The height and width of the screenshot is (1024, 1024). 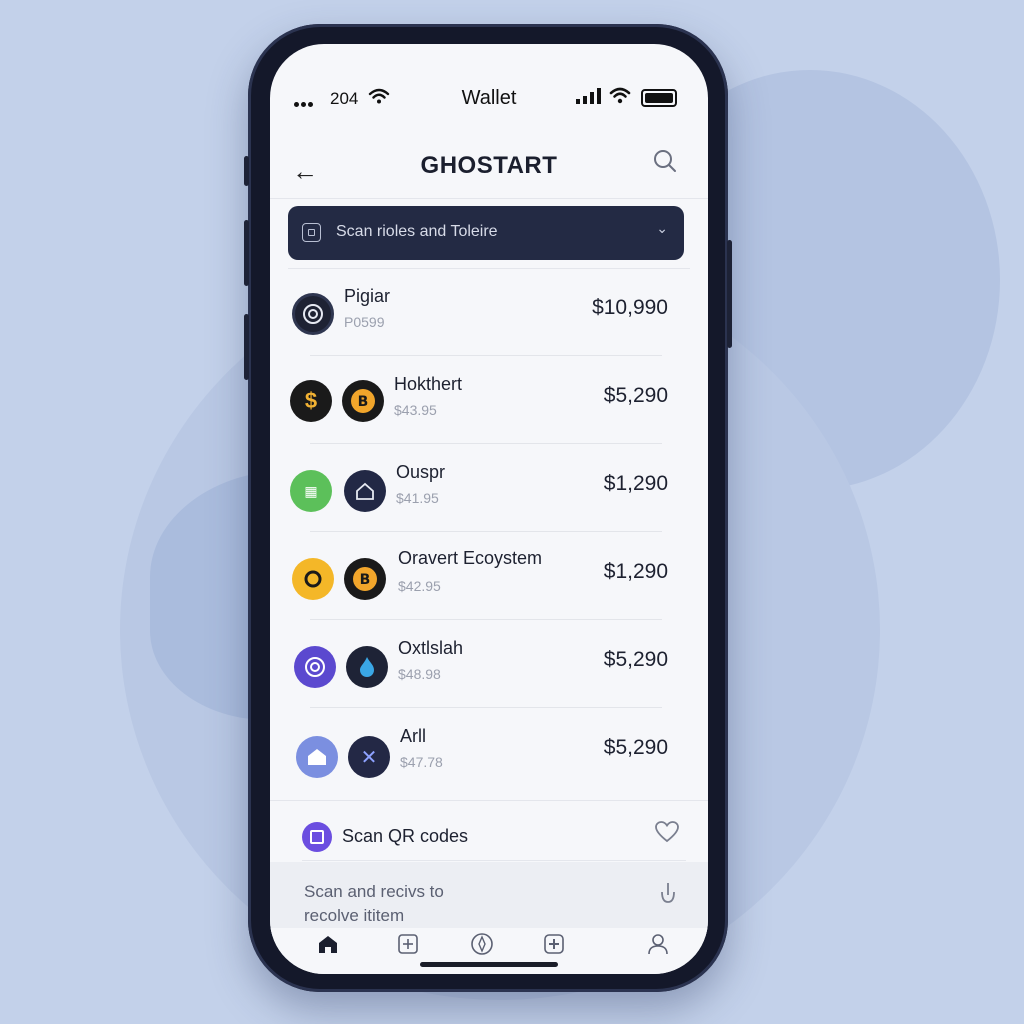 I want to click on asset-name: Ouspr, so click(x=421, y=472).